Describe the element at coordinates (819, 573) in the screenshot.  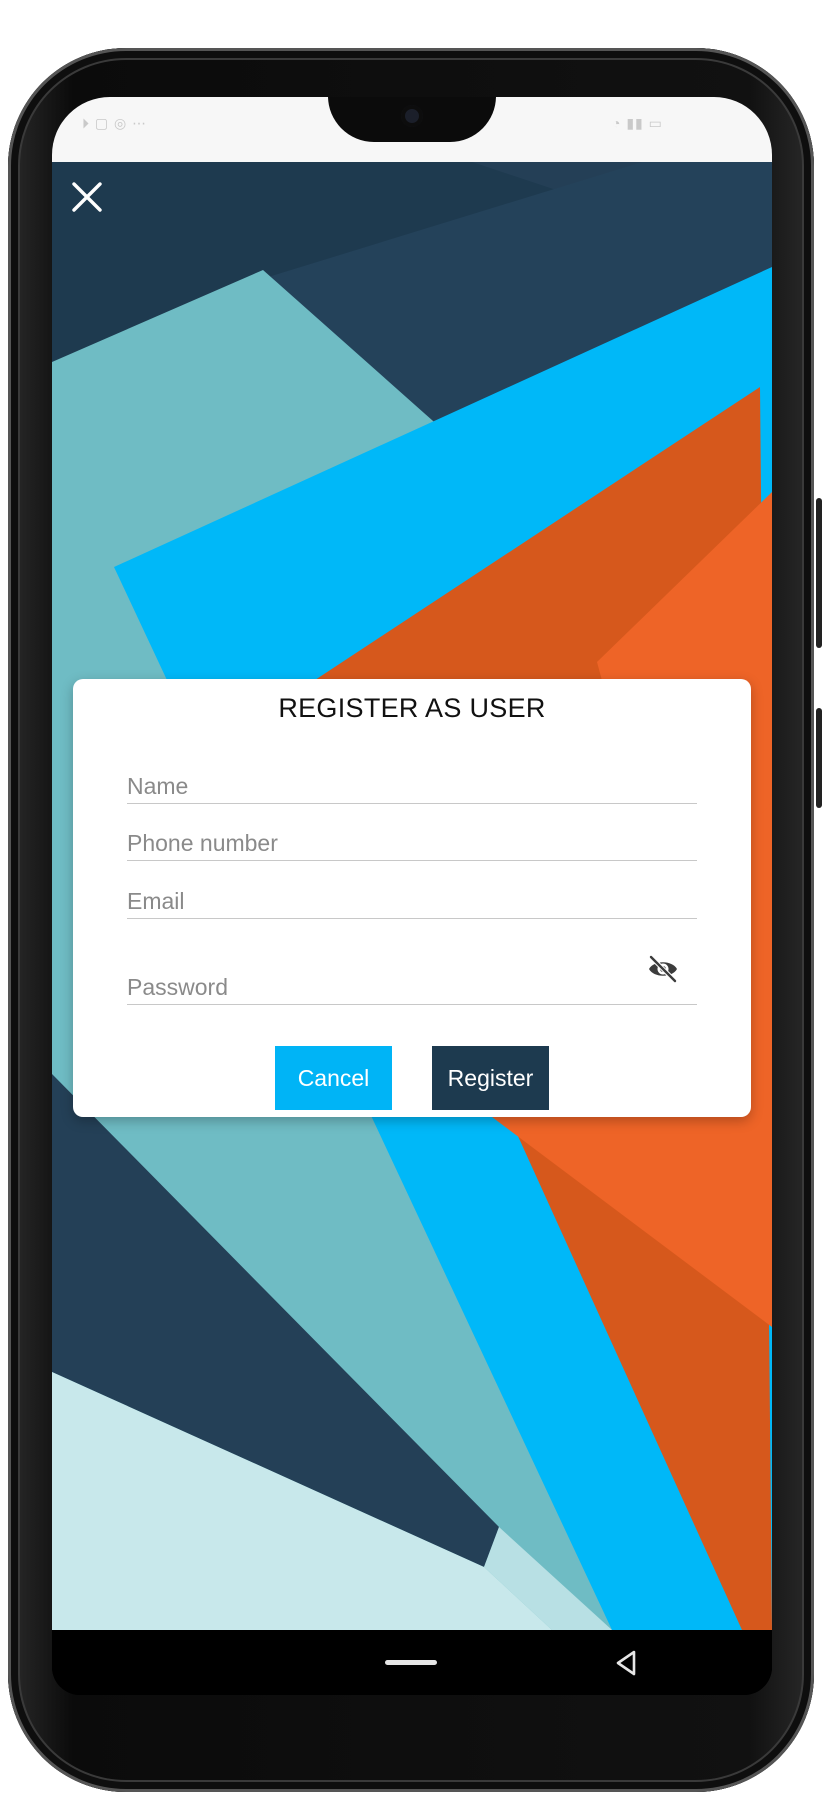
I see `power-button` at that location.